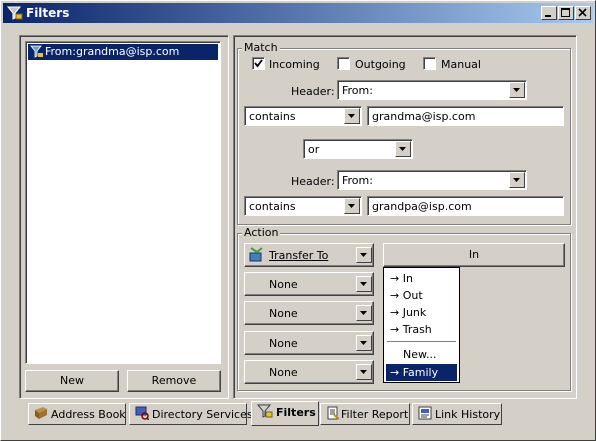  I want to click on new-button: New, so click(72, 381).